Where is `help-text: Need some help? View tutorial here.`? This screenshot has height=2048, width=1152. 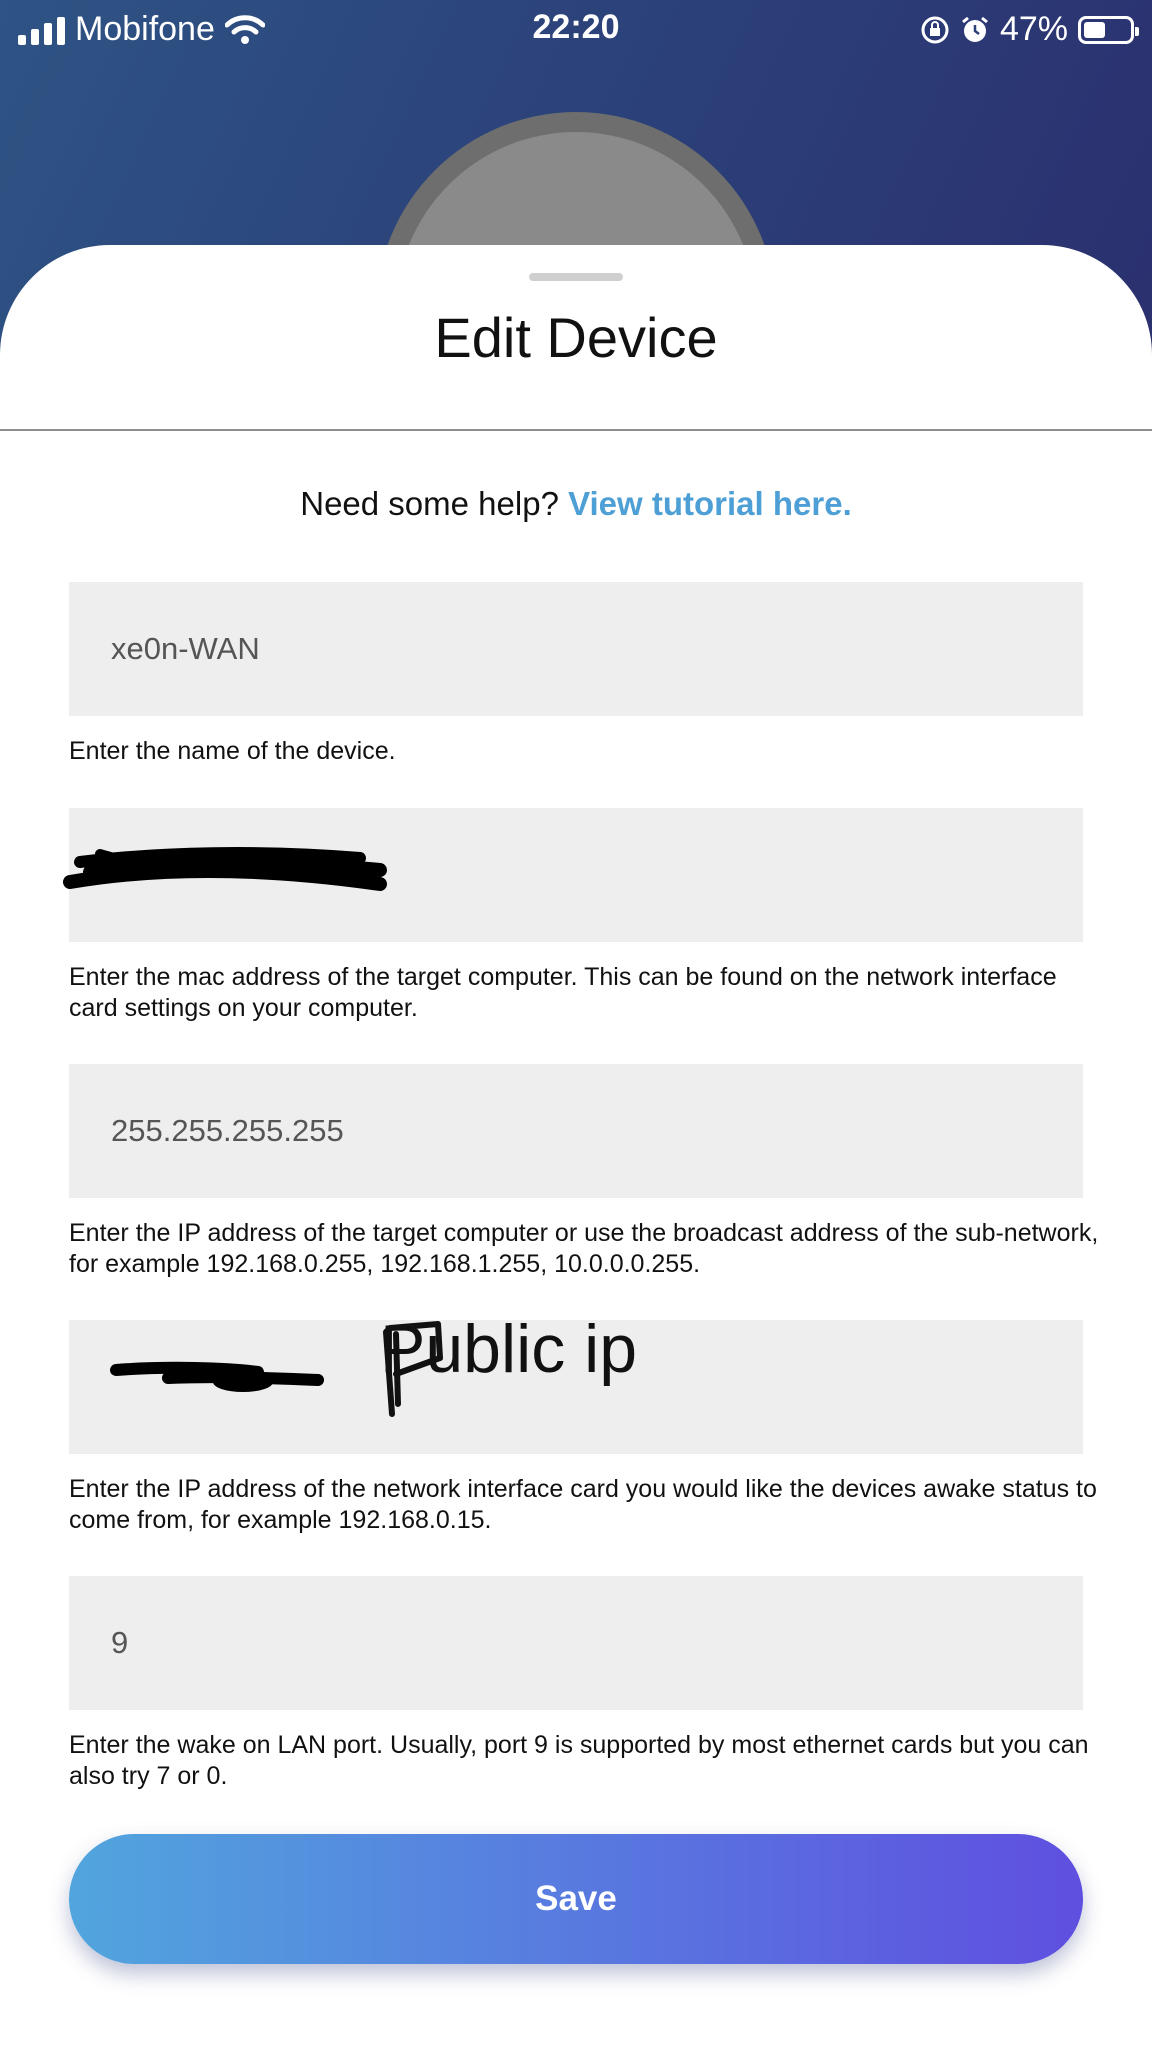 help-text: Need some help? View tutorial here. is located at coordinates (576, 504).